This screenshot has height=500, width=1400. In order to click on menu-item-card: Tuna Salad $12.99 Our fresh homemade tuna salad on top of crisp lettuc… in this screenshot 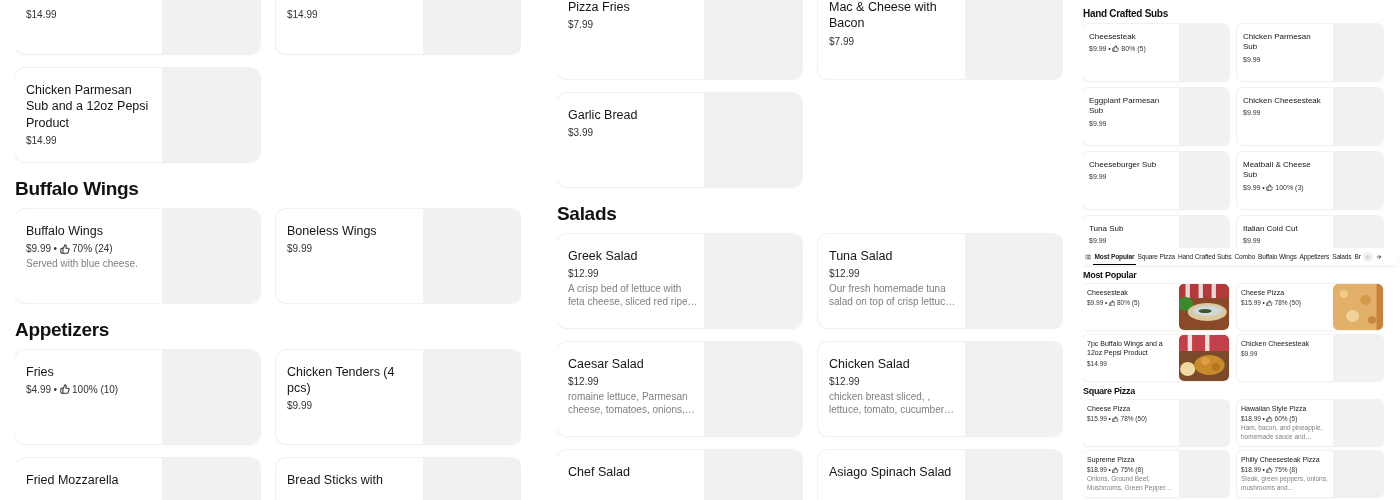, I will do `click(940, 280)`.